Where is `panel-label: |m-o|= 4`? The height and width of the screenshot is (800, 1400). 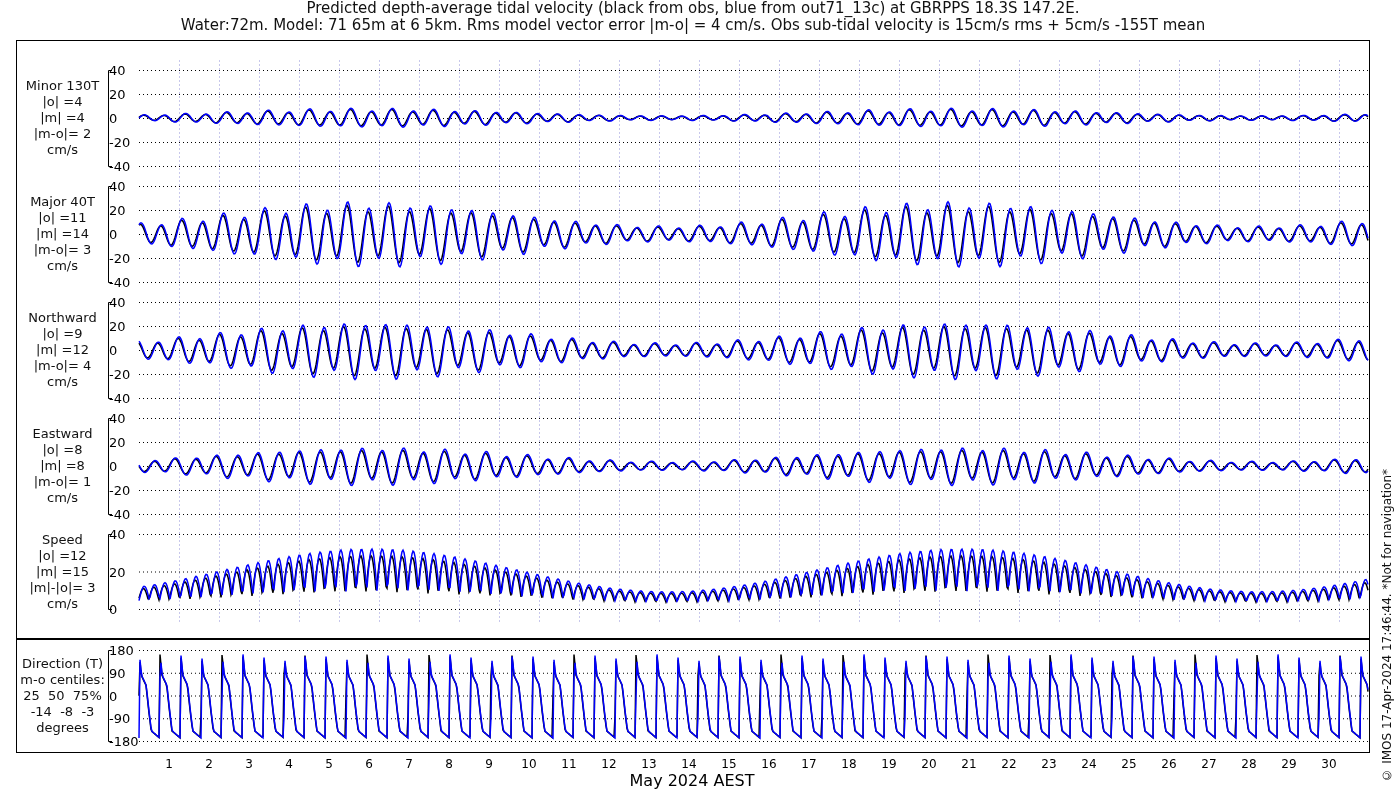 panel-label: |m-o|= 4 is located at coordinates (62, 366).